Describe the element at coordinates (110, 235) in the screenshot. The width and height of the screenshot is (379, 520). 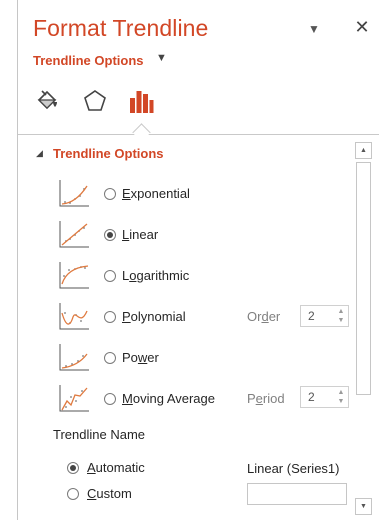
I see `radio-linear` at that location.